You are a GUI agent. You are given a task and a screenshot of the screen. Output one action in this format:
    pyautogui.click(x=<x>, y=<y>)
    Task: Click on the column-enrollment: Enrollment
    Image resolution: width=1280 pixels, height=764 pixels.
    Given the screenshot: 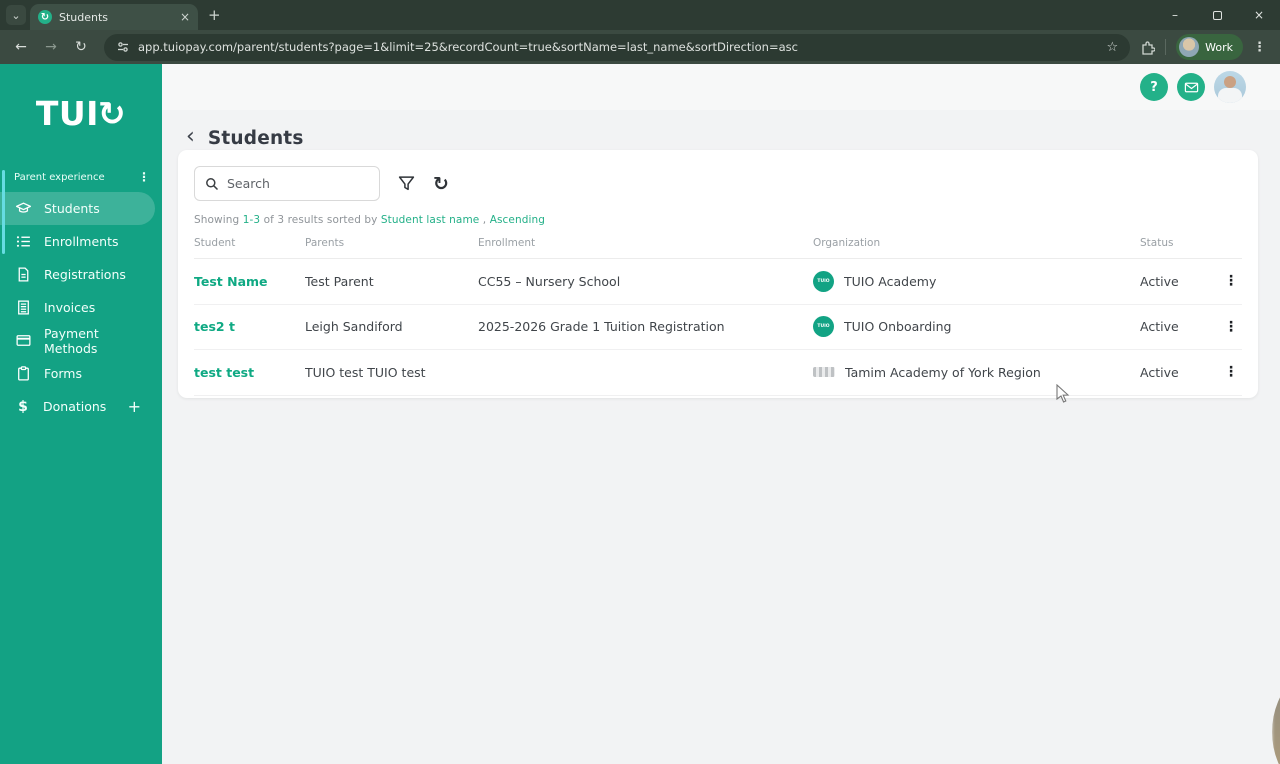 What is the action you would take?
    pyautogui.click(x=645, y=243)
    